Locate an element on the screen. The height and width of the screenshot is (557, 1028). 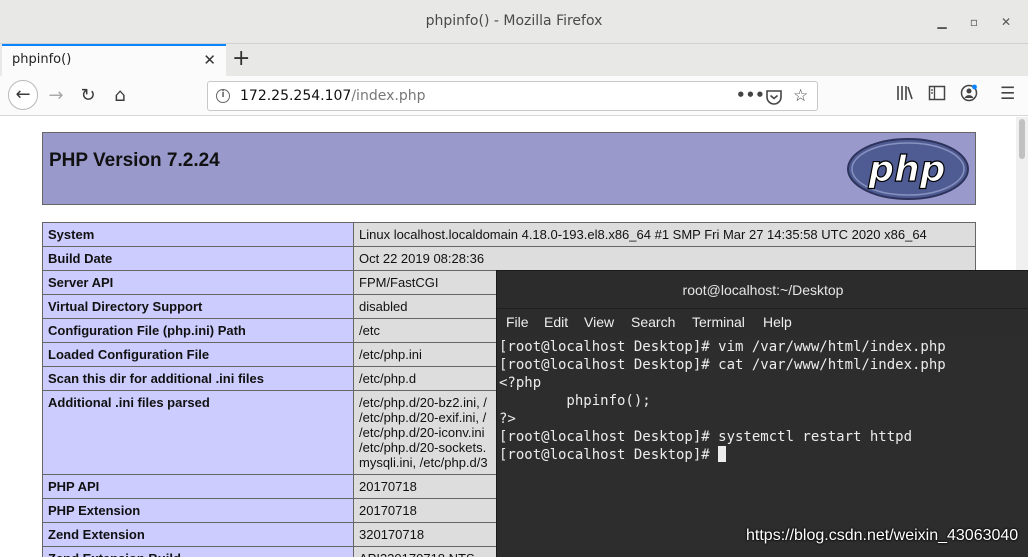
account-icon is located at coordinates (969, 95).